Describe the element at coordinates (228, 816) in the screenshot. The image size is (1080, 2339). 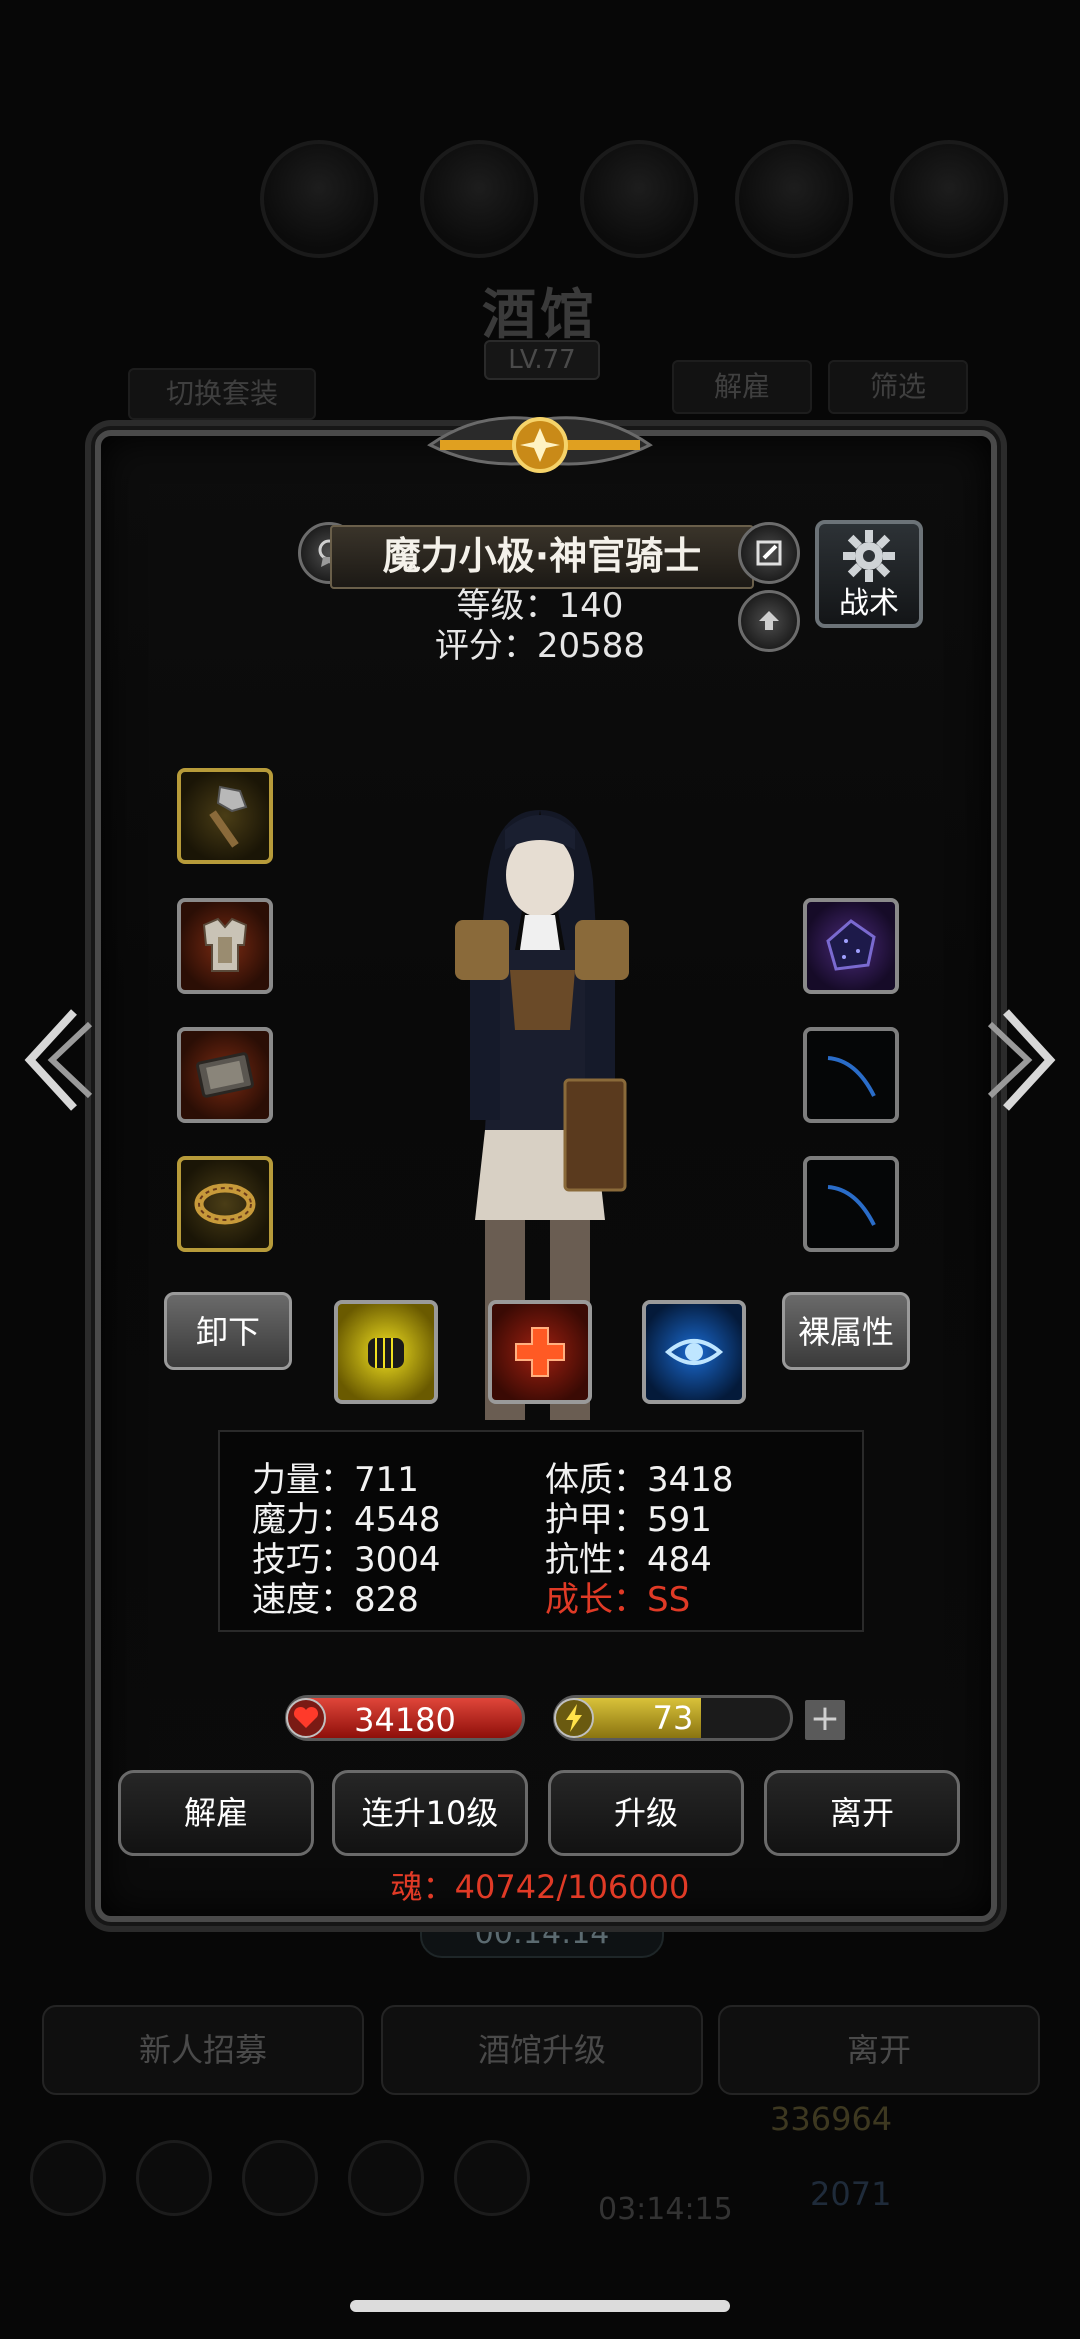
I see `mace-icon` at that location.